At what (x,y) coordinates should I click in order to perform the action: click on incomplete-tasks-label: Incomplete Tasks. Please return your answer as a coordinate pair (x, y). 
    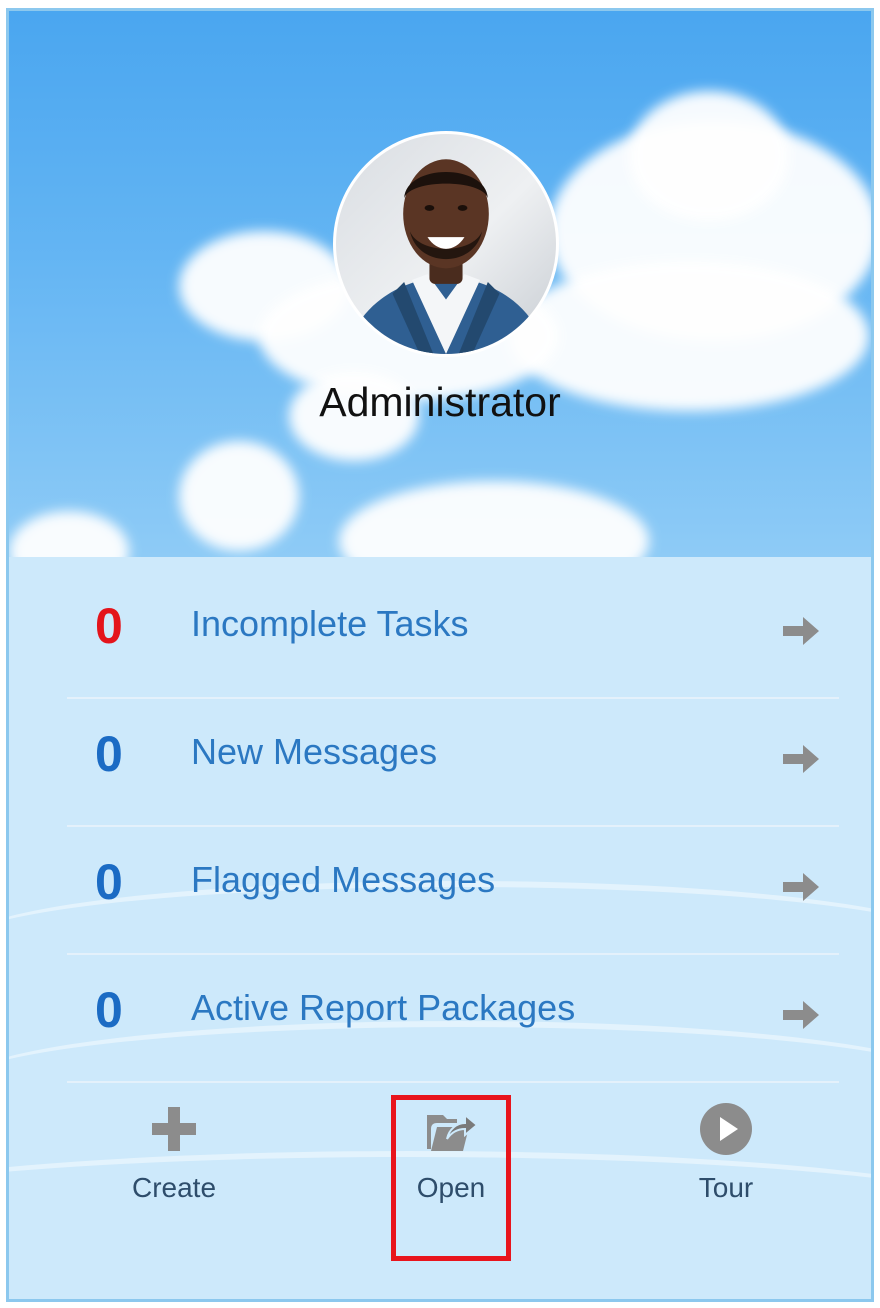
    Looking at the image, I should click on (329, 624).